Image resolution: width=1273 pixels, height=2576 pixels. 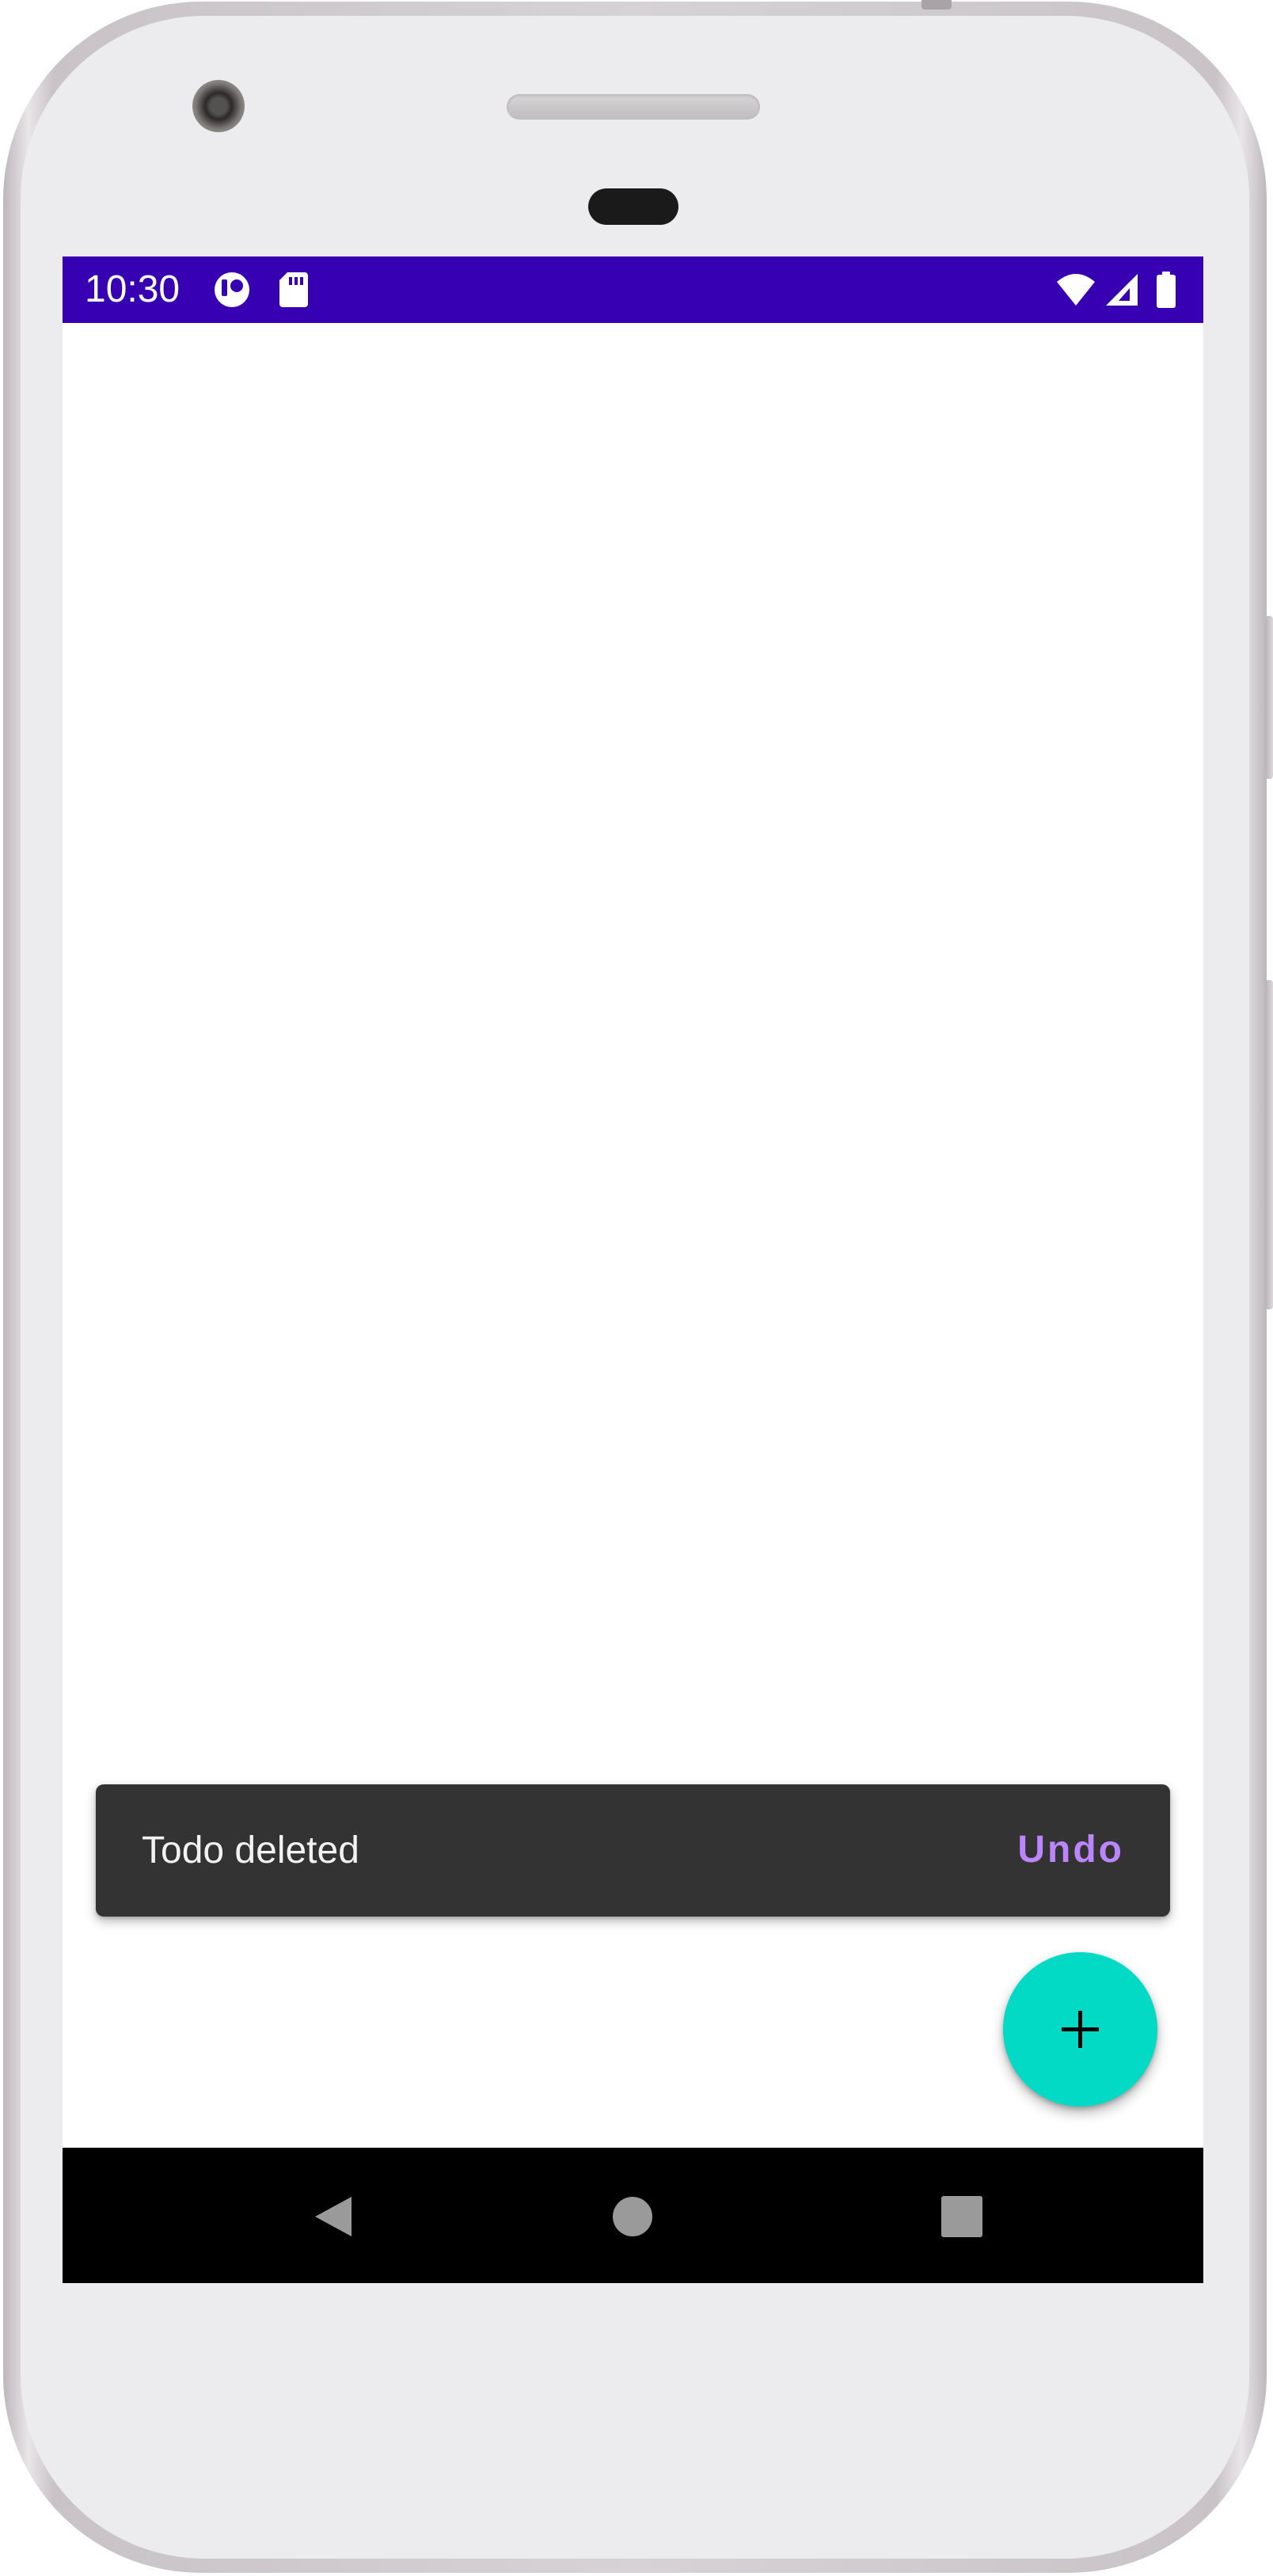 I want to click on recents-icon, so click(x=962, y=2216).